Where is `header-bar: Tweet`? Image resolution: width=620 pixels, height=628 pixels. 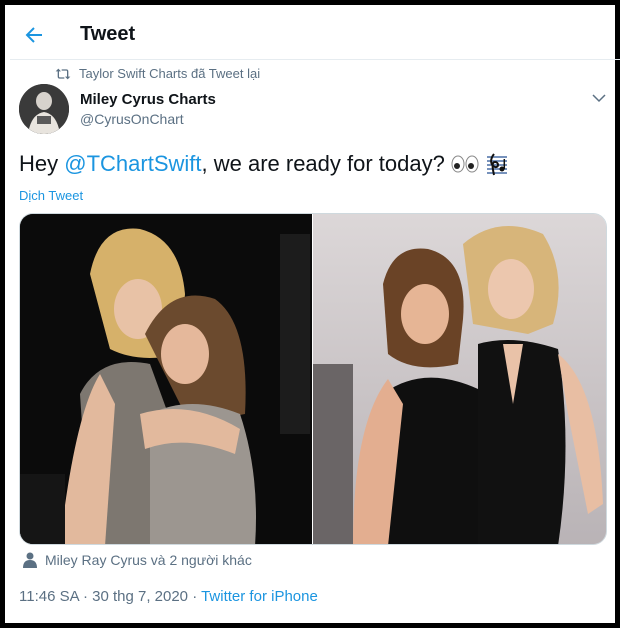 header-bar: Tweet is located at coordinates (315, 35).